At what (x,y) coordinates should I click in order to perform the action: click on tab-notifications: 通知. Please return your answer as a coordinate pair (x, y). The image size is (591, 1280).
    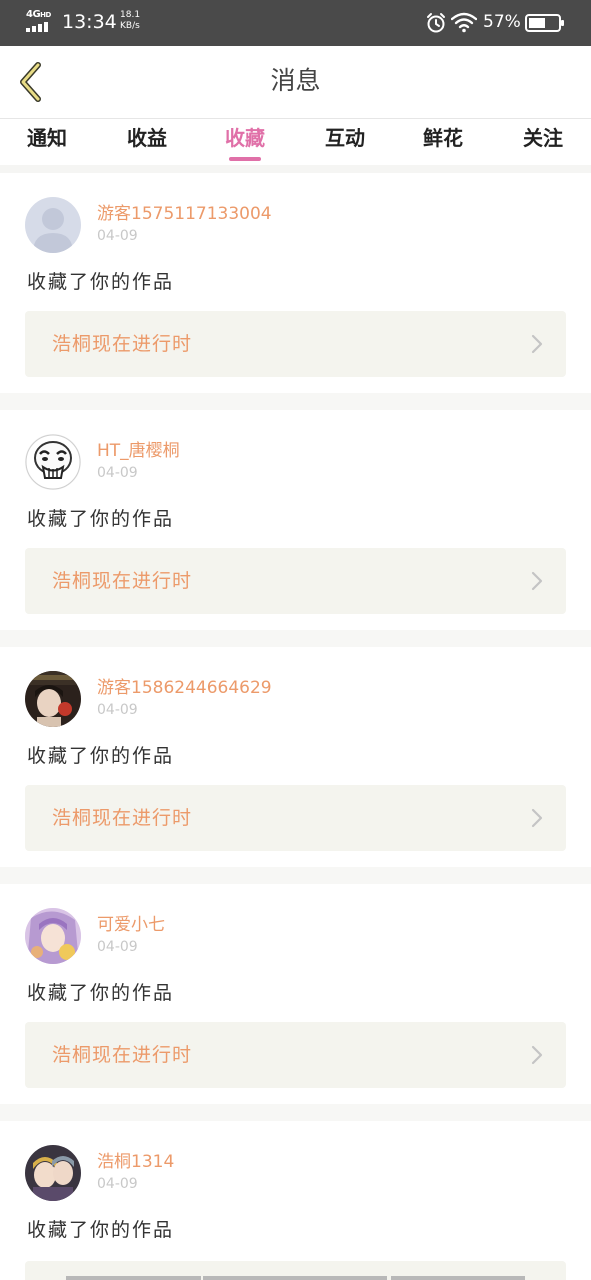
    Looking at the image, I should click on (47, 142).